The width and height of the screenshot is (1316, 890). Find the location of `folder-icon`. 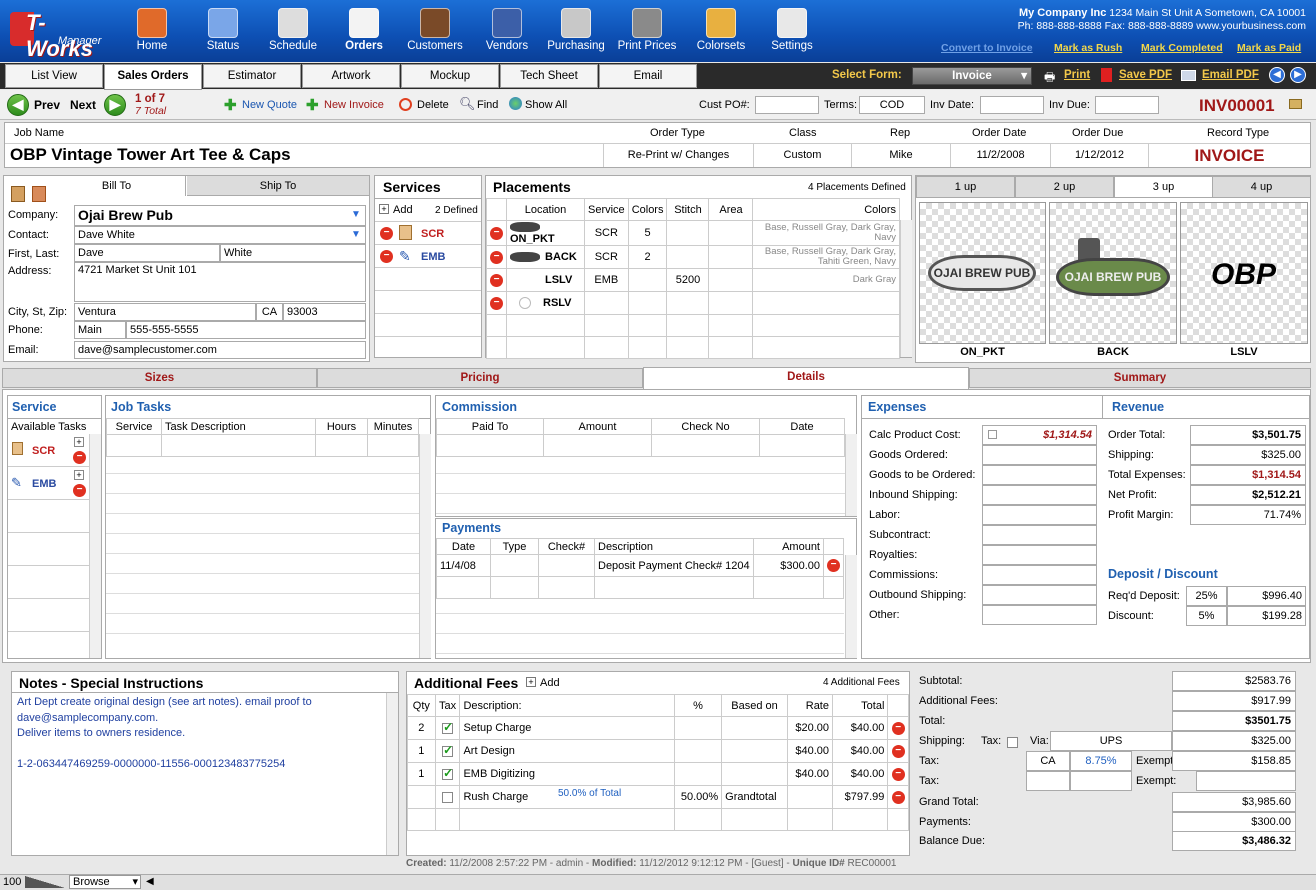

folder-icon is located at coordinates (1295, 104).